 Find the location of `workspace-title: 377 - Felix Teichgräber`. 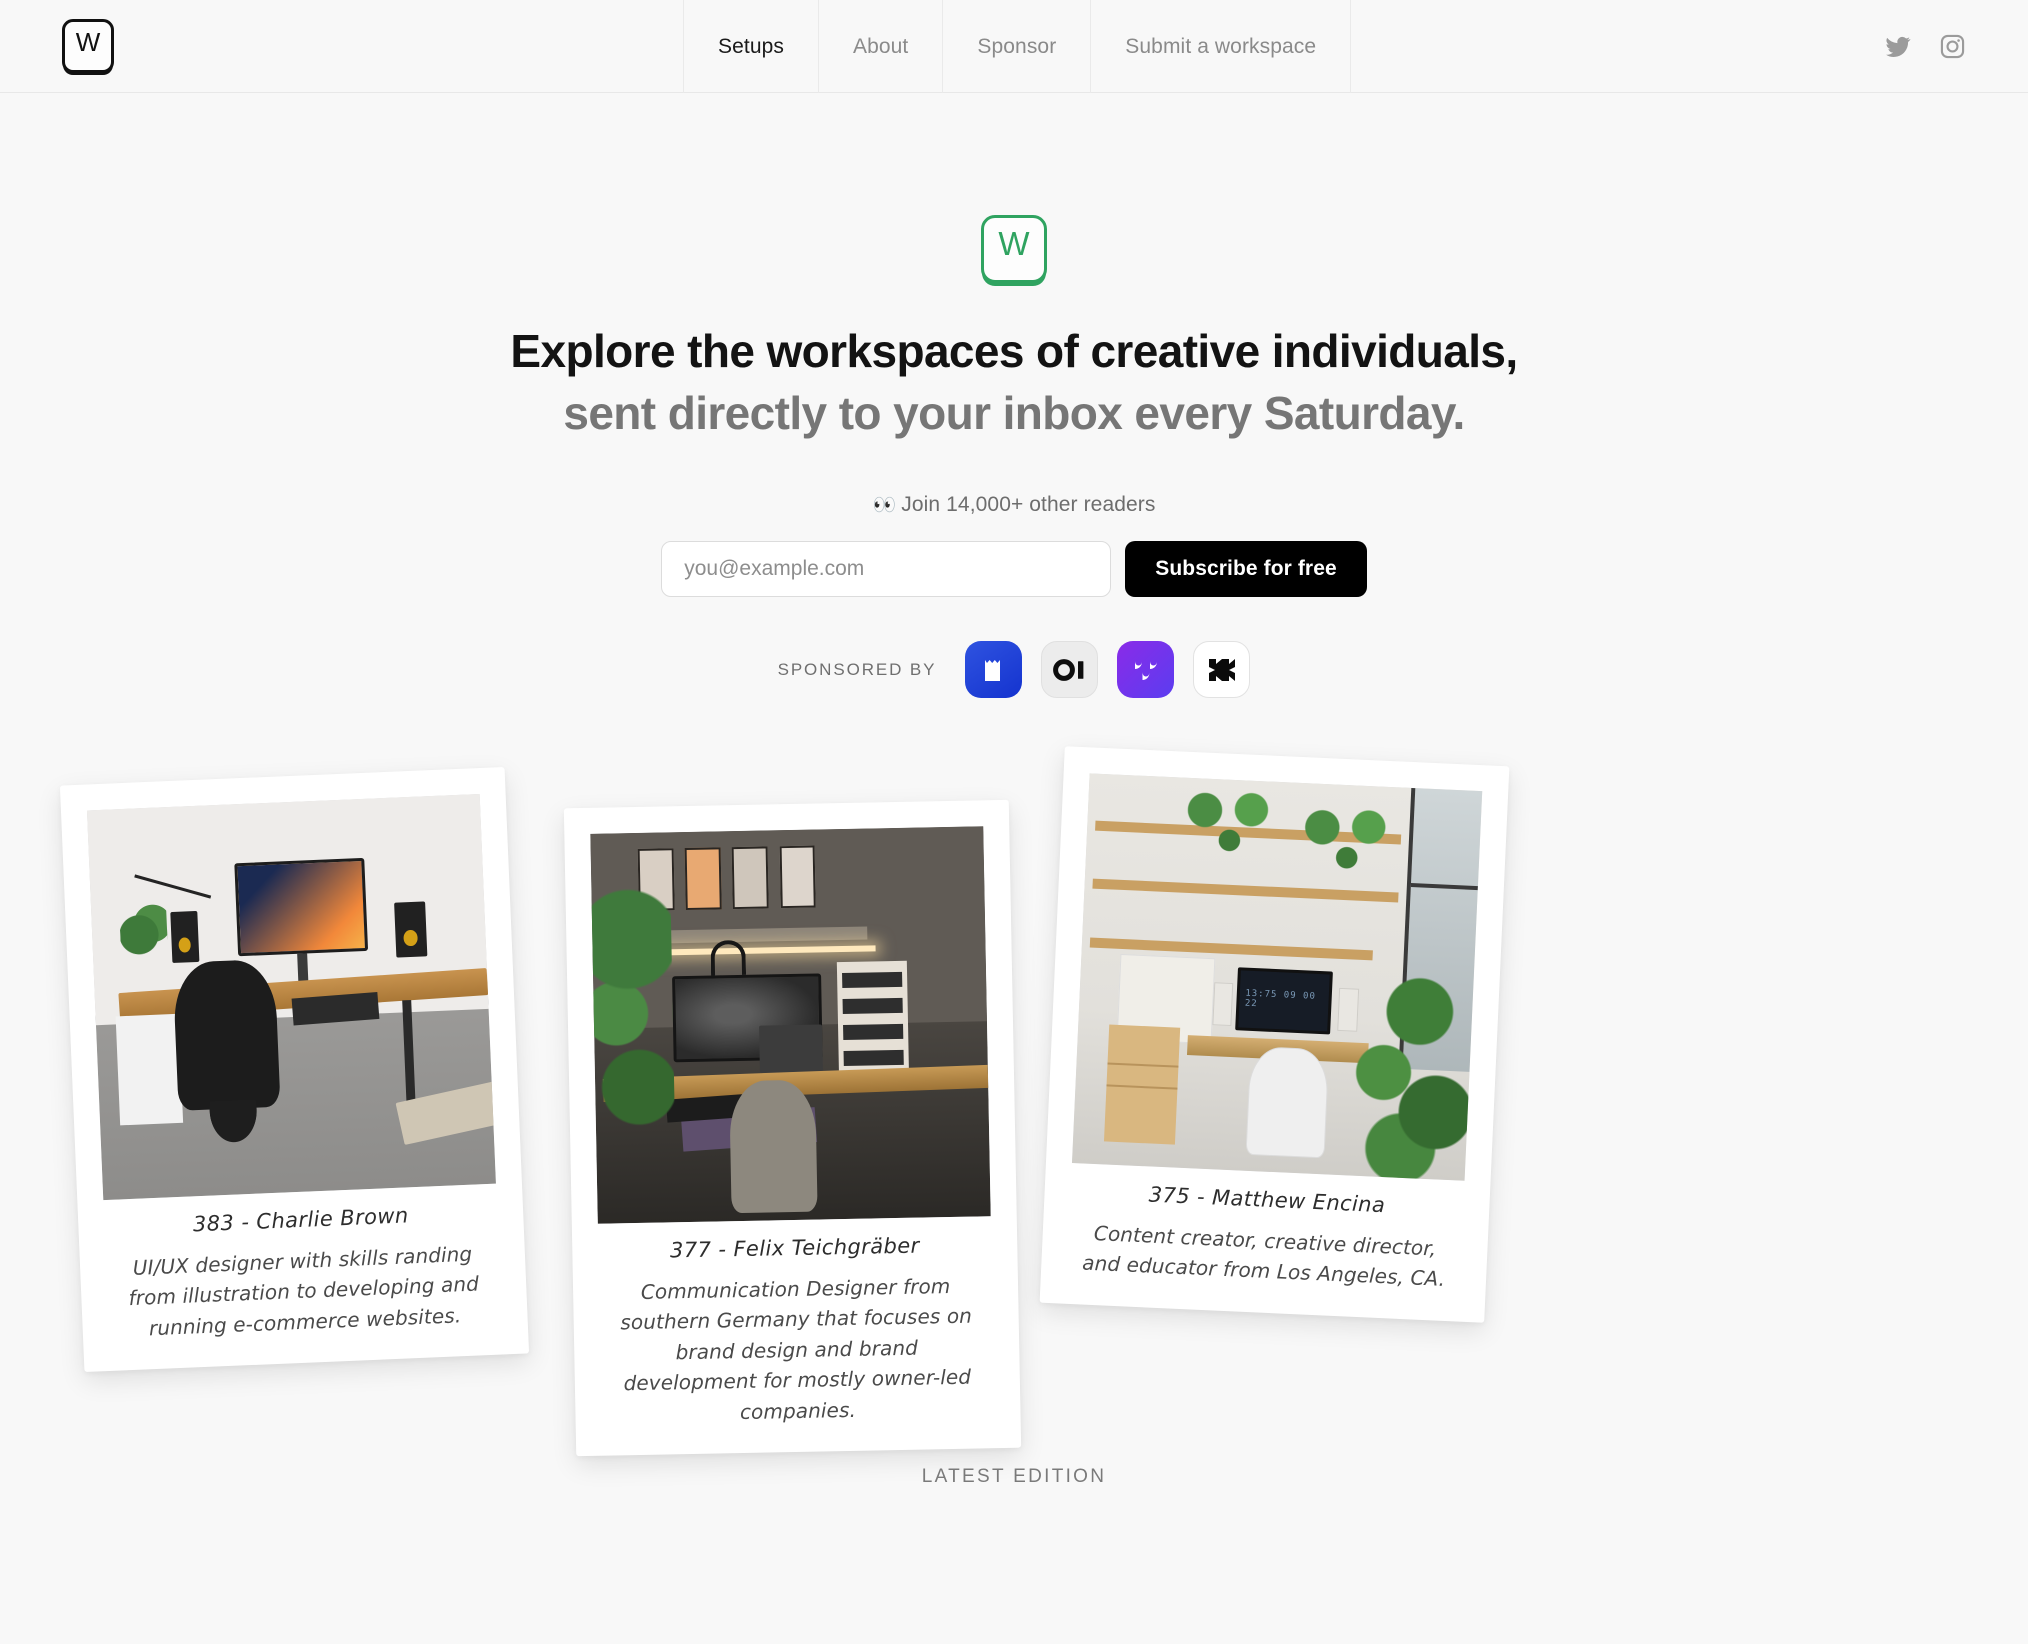

workspace-title: 377 - Felix Teichgräber is located at coordinates (794, 1248).